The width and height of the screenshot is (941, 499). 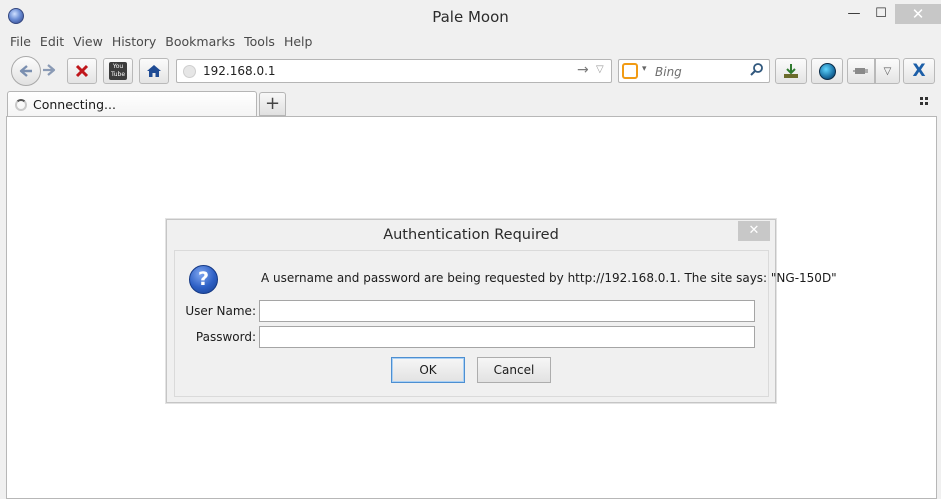 I want to click on stop-icon, so click(x=82, y=71).